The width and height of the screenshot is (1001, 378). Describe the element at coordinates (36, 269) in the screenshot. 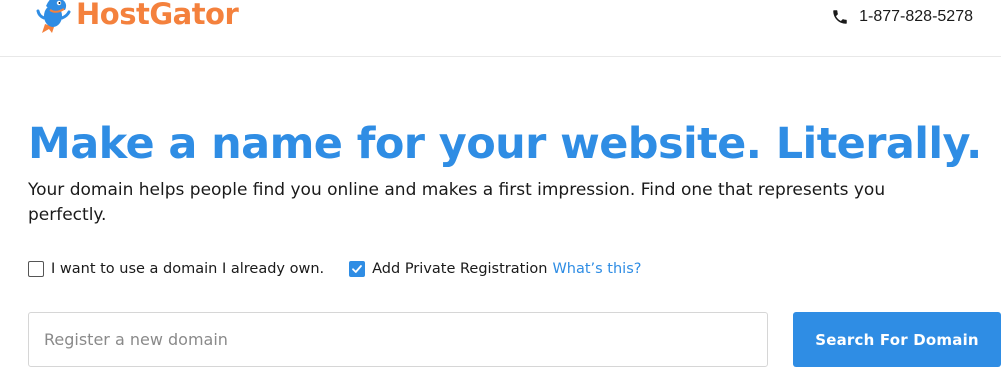

I see `own-domain-checkbox` at that location.